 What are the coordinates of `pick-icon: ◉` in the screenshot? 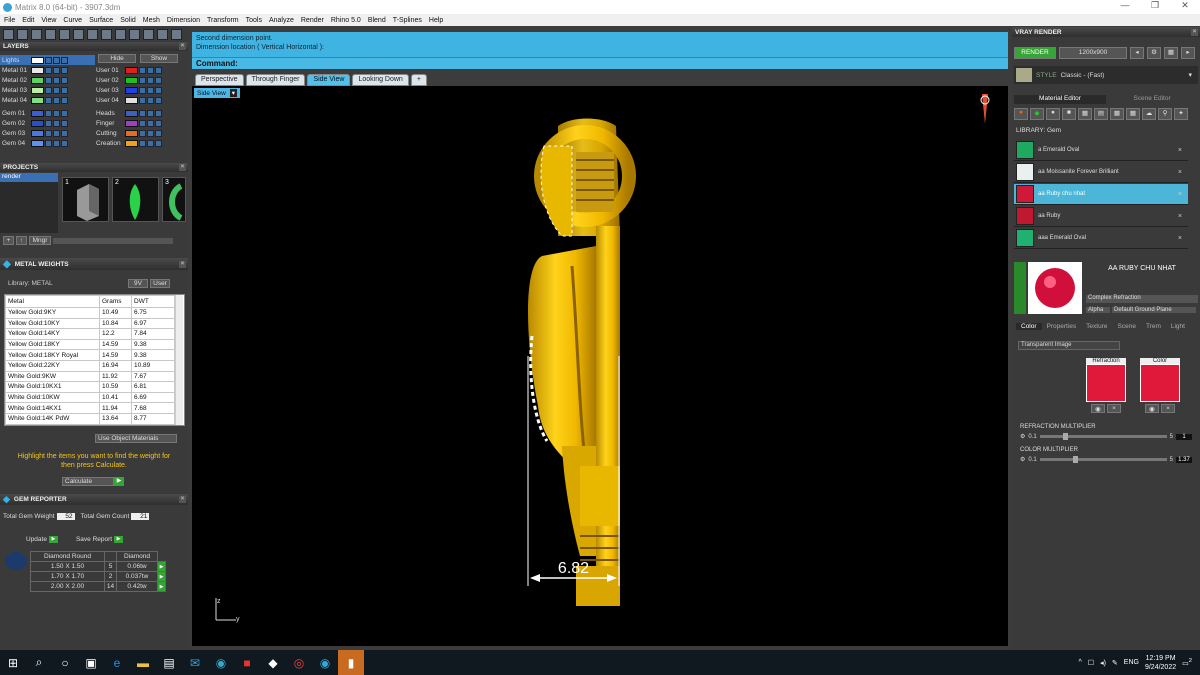 It's located at (1098, 408).